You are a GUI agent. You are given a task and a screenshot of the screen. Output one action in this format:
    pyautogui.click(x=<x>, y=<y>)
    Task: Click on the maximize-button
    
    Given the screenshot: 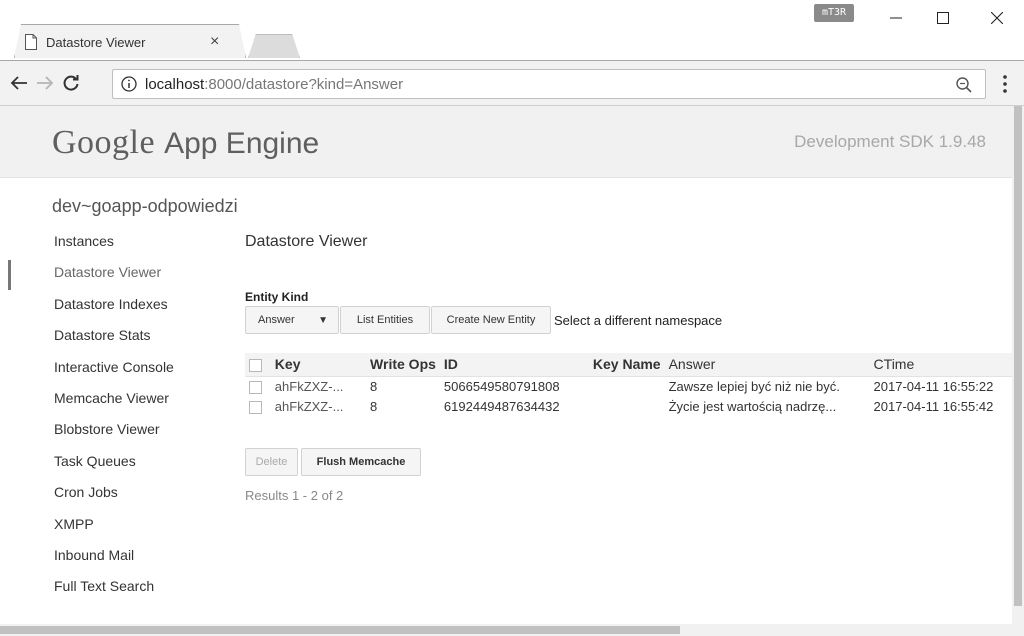 What is the action you would take?
    pyautogui.click(x=943, y=18)
    